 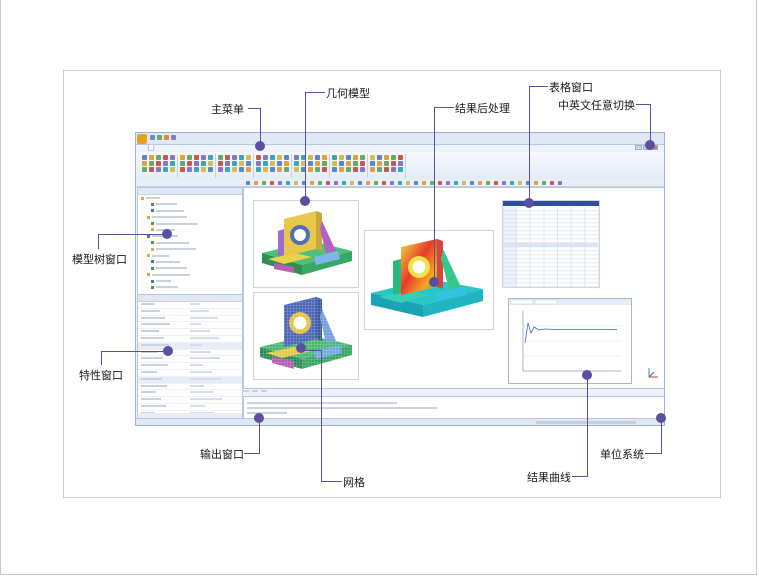 I want to click on tree-node, so click(x=190, y=287).